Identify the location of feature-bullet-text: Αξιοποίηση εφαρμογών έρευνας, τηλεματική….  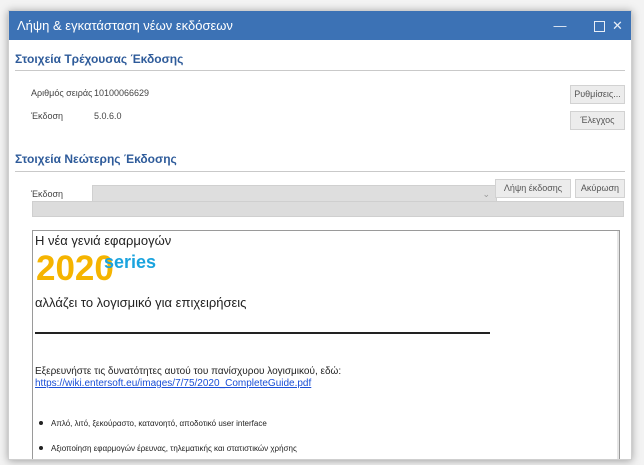
(174, 448).